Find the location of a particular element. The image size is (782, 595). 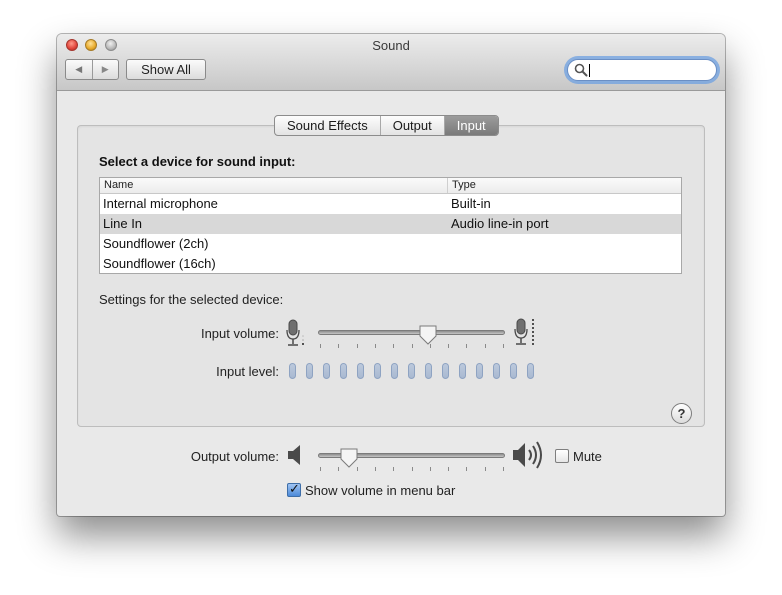

back-forward-group: ◀ ▶ is located at coordinates (92, 69).